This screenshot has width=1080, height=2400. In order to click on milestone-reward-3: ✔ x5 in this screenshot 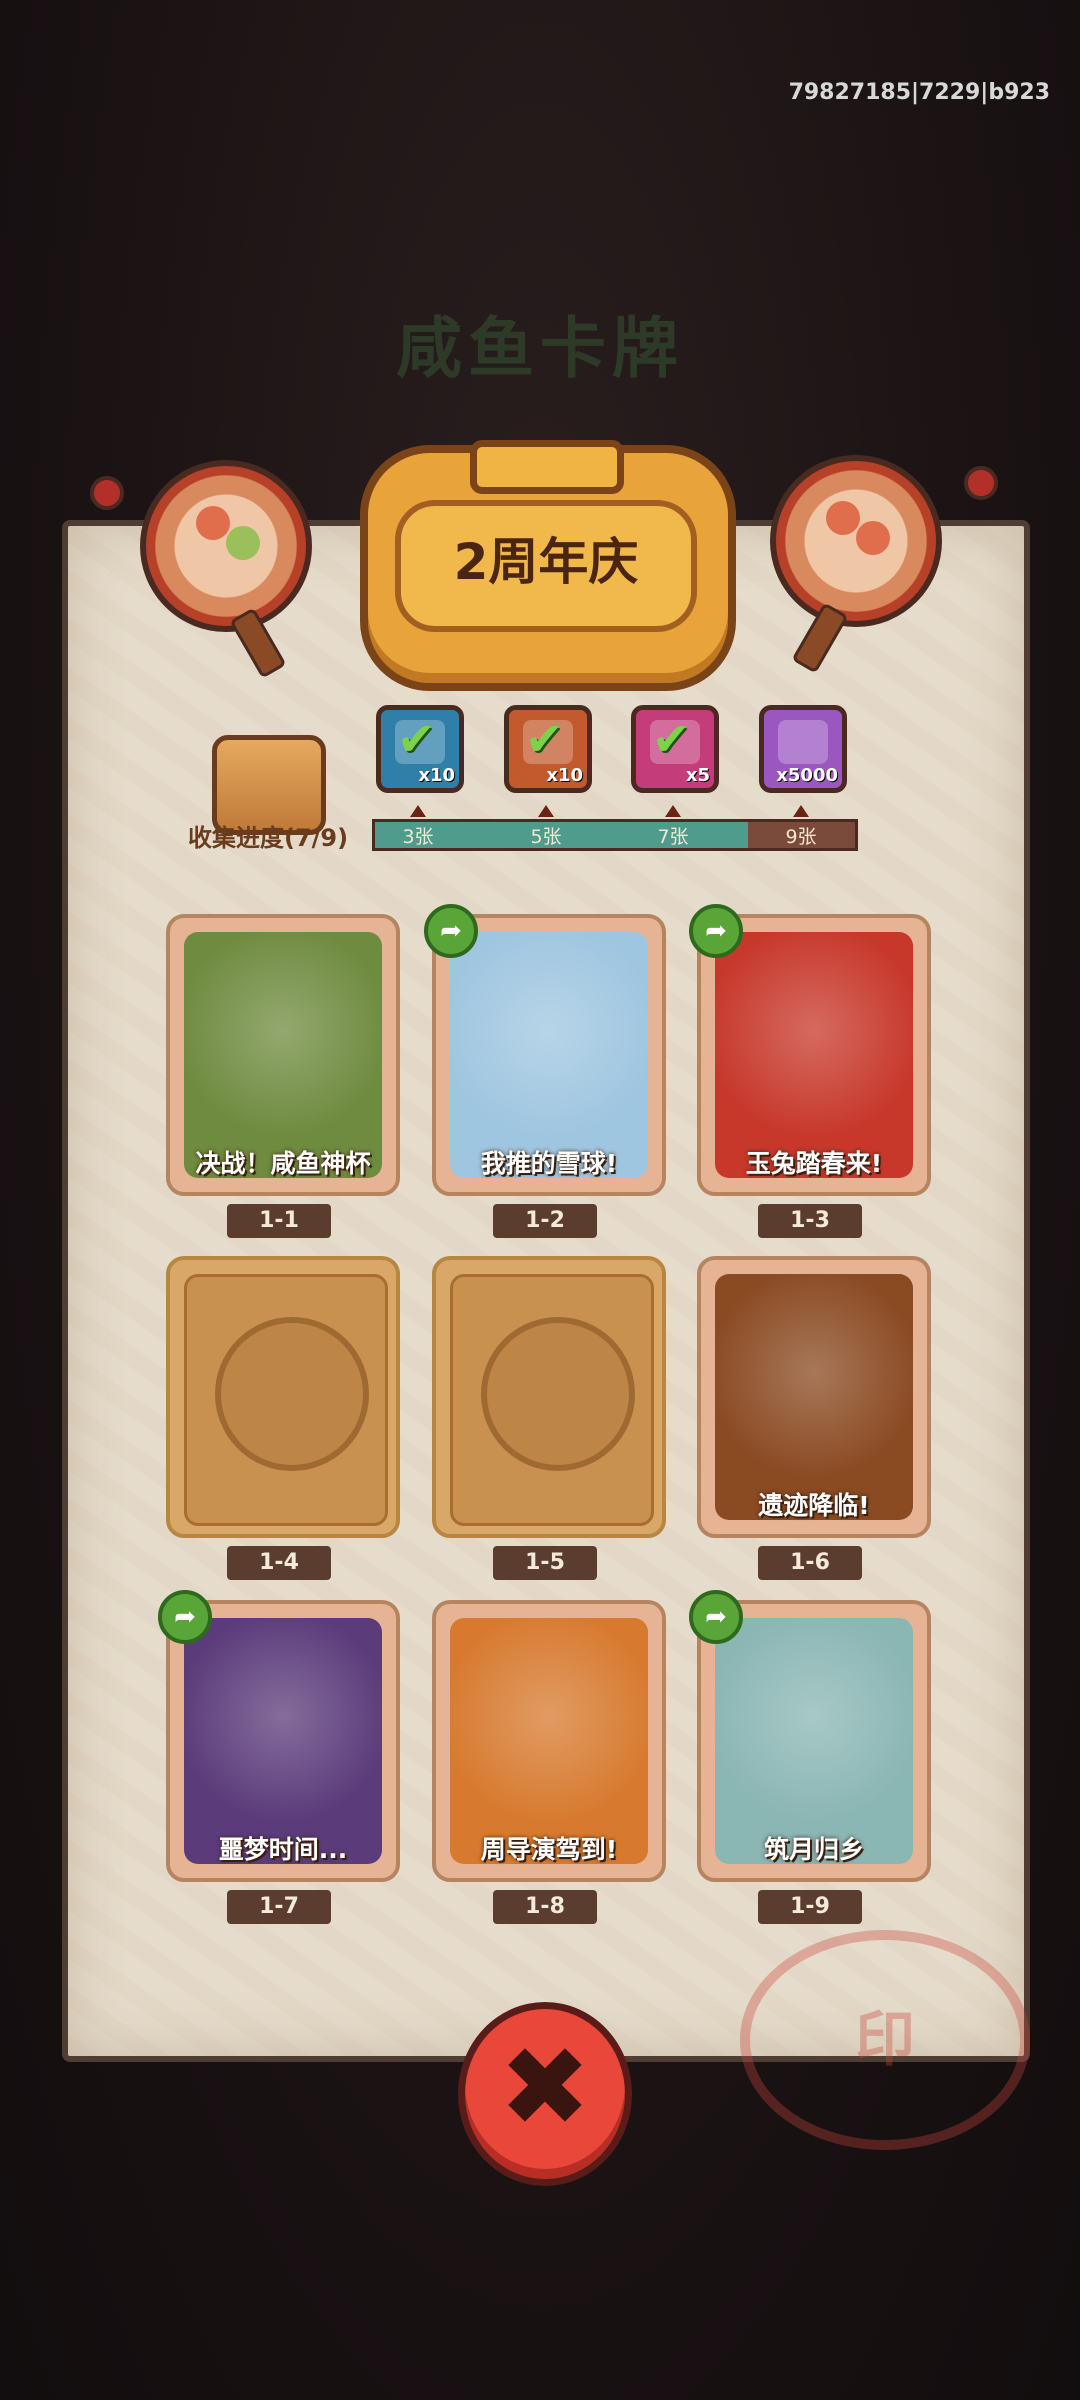, I will do `click(675, 749)`.